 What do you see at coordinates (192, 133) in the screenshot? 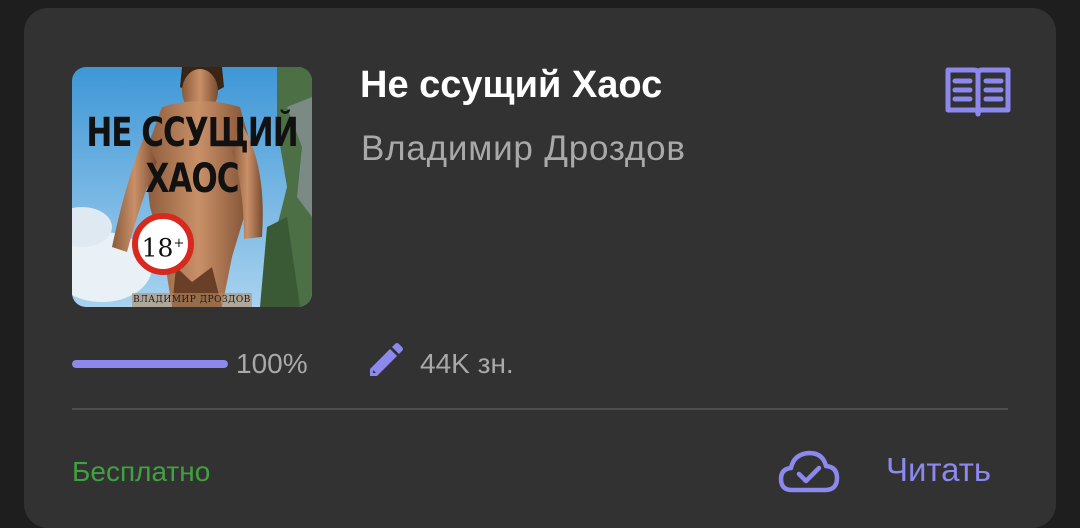
I see `cover-title-line1: НЕ ССУЩИЙ` at bounding box center [192, 133].